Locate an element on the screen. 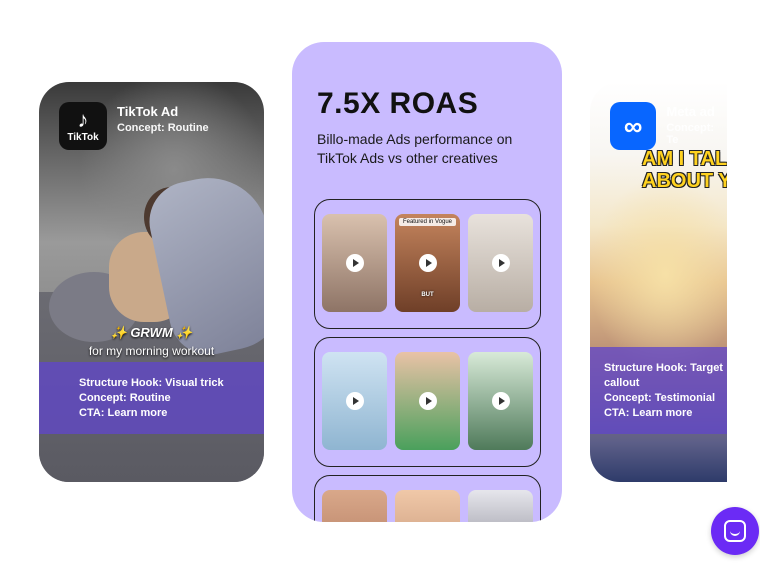  video-headline: AM I TAL ABOUT Y is located at coordinates (684, 170).